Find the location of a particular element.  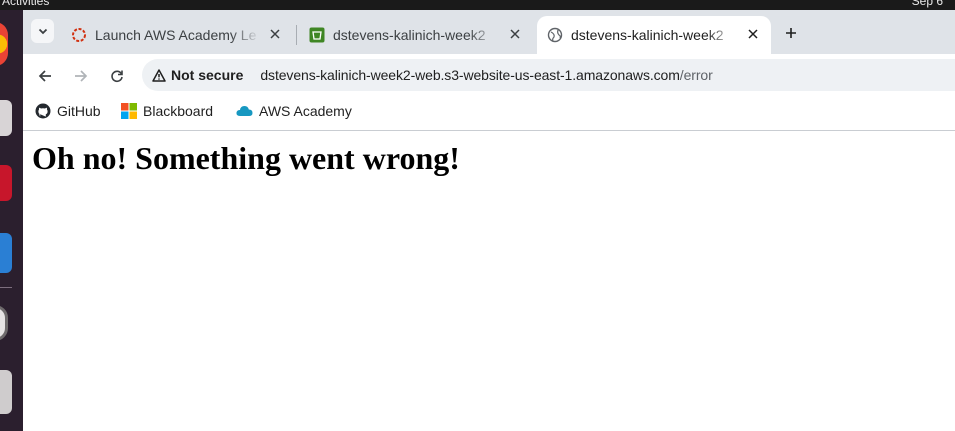

clock-label: Sep 6 is located at coordinates (927, 4).